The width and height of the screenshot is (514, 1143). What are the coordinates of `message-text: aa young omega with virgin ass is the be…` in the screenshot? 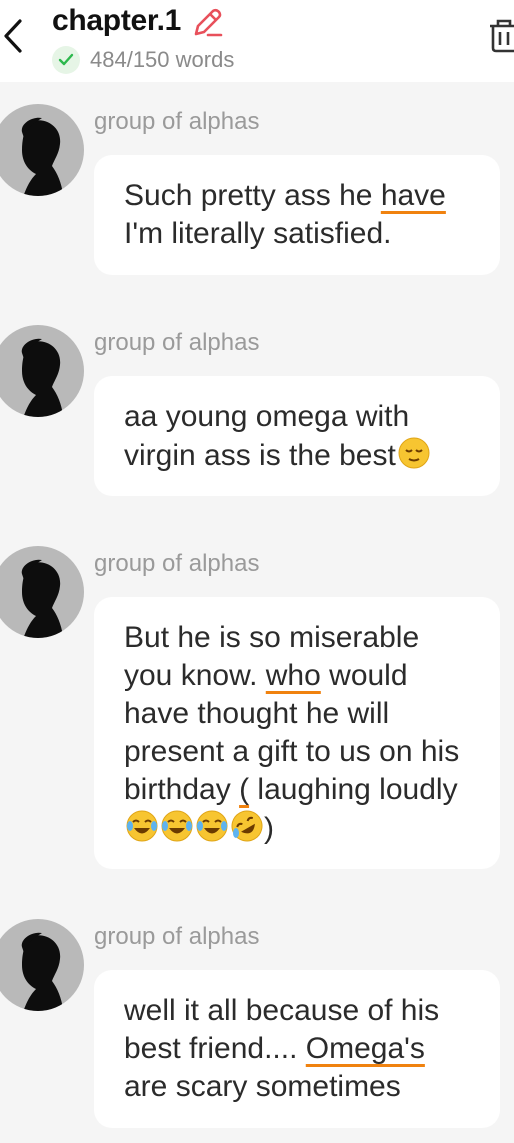 It's located at (297, 436).